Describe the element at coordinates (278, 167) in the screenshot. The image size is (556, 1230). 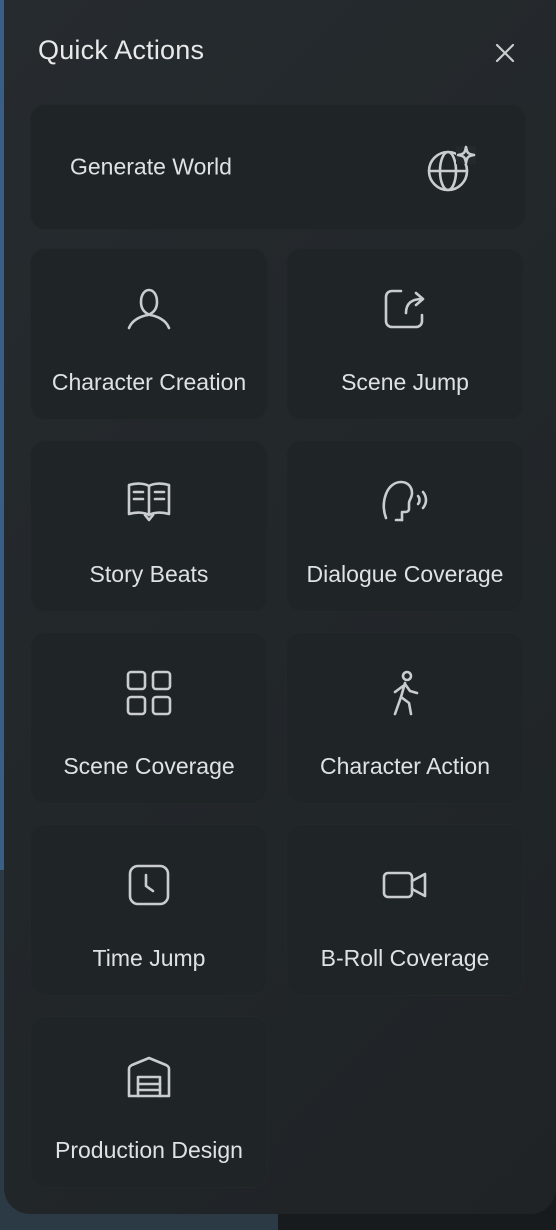
I see `generate-world-button: Generate World` at that location.